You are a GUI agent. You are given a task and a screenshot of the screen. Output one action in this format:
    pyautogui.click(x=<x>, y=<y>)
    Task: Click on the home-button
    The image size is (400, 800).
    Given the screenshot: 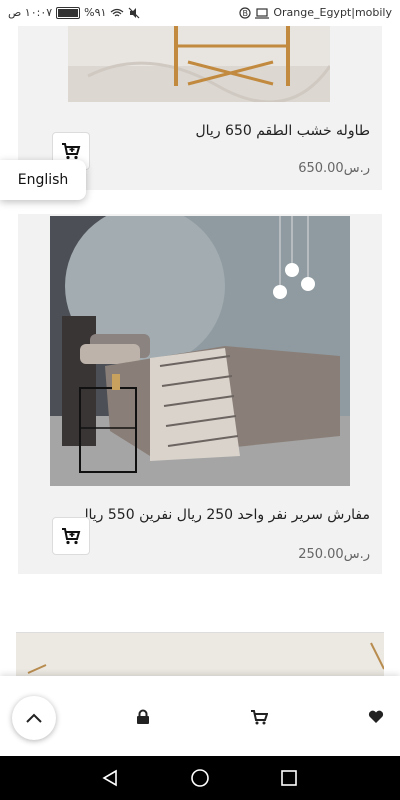 What is the action you would take?
    pyautogui.click(x=200, y=778)
    